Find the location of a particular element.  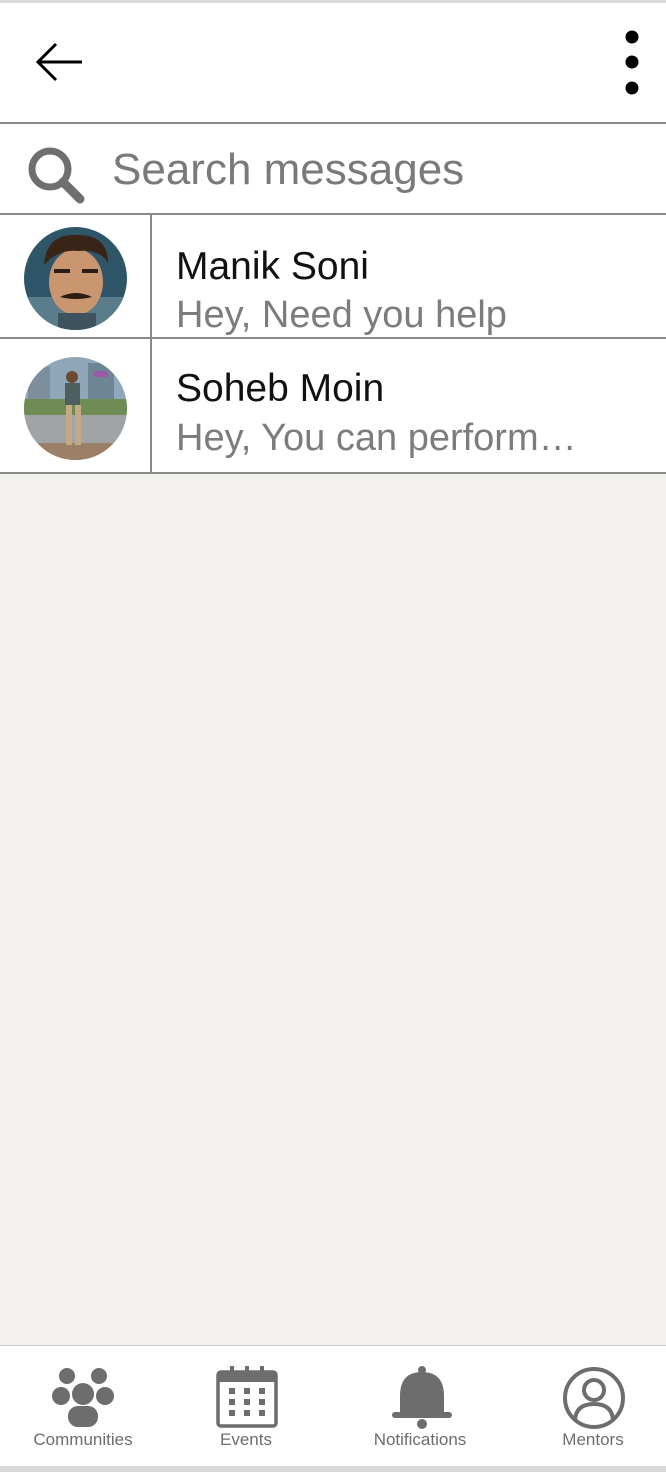

contact-name: Soheb Moin is located at coordinates (280, 388).